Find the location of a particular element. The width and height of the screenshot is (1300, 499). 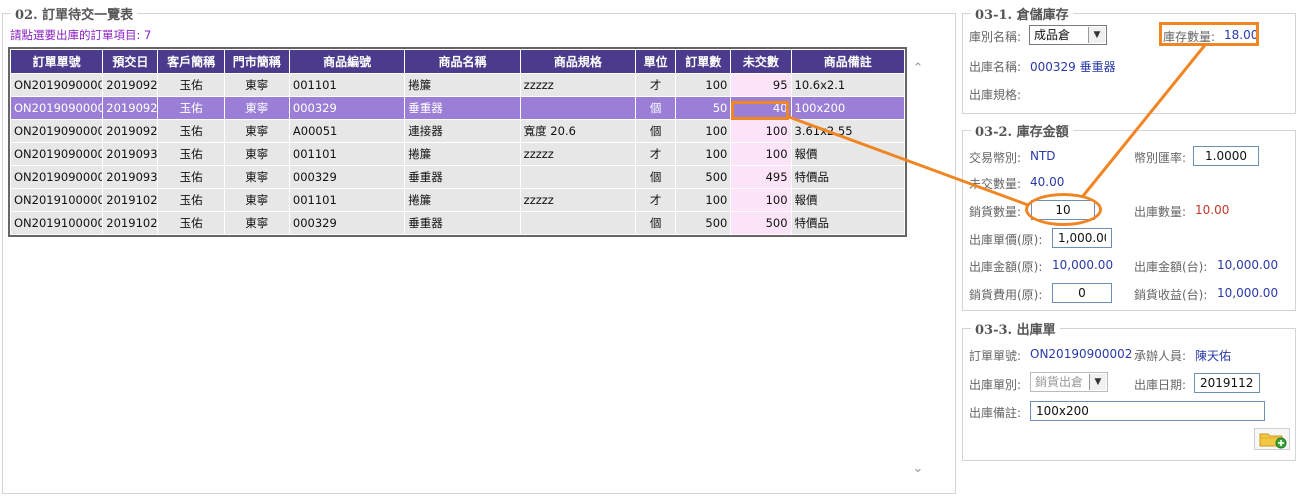

cell-order-qty: 500 is located at coordinates (703, 177).